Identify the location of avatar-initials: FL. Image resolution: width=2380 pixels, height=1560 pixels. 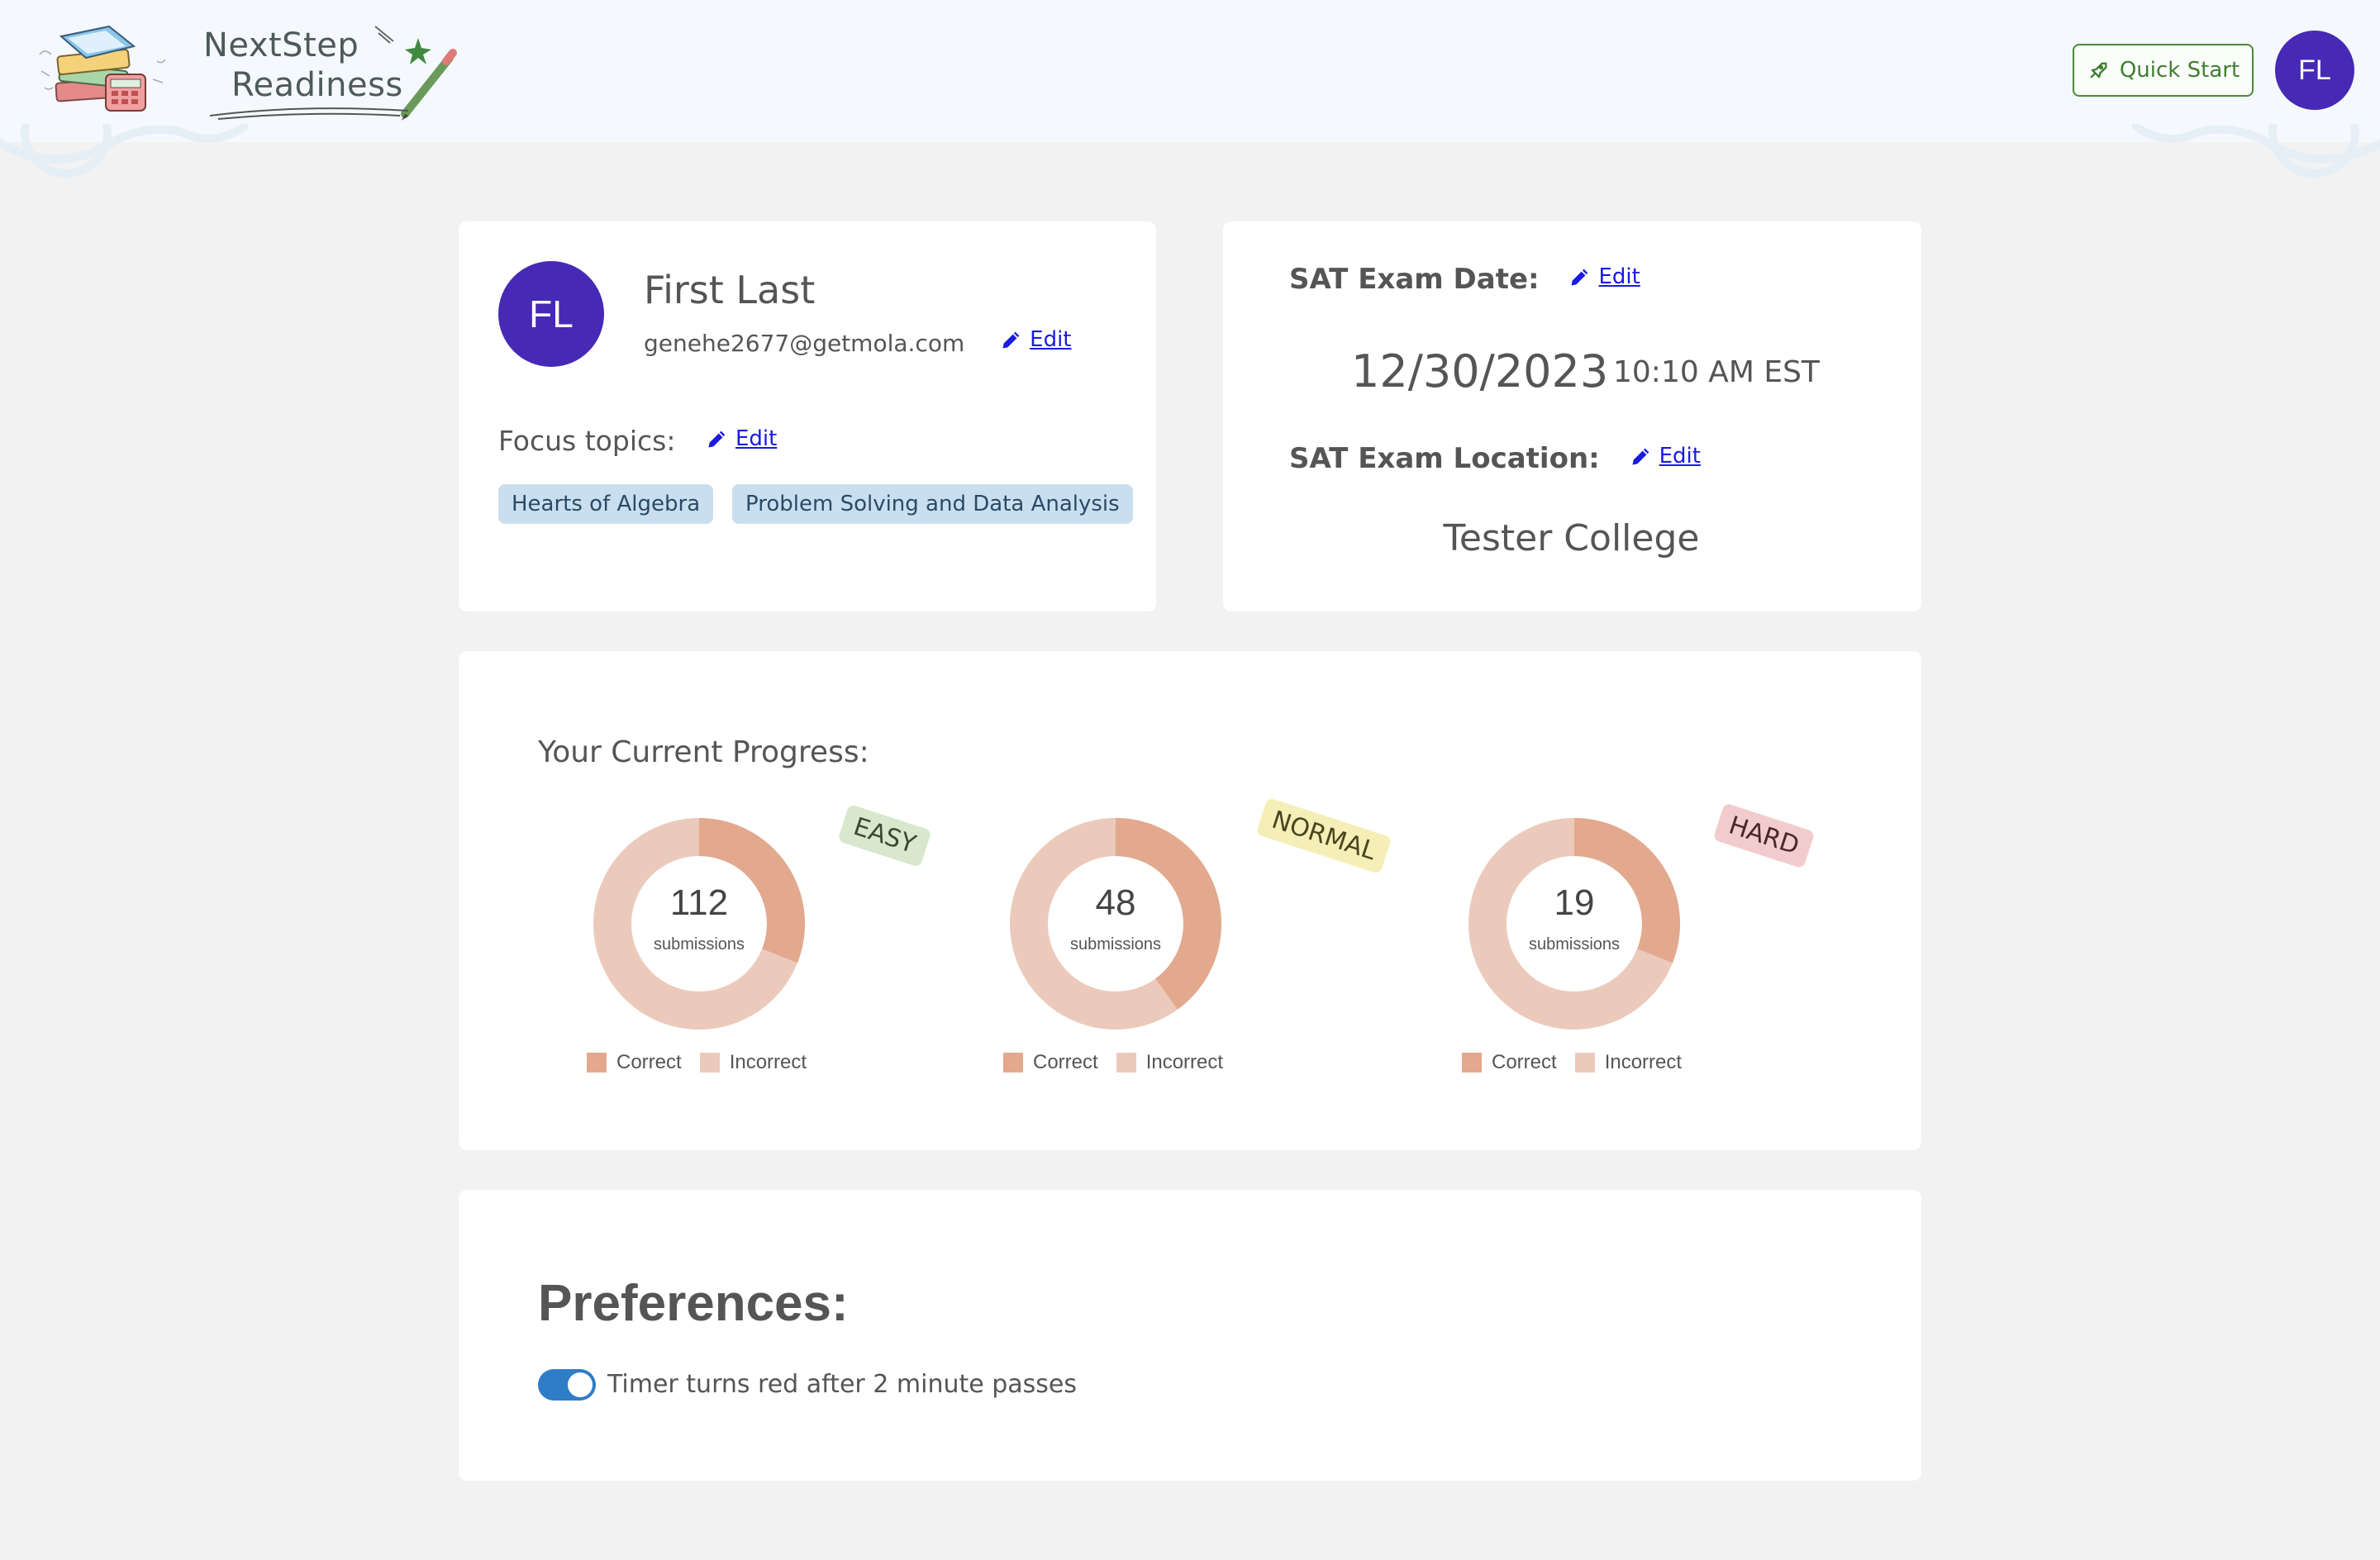
(2314, 70).